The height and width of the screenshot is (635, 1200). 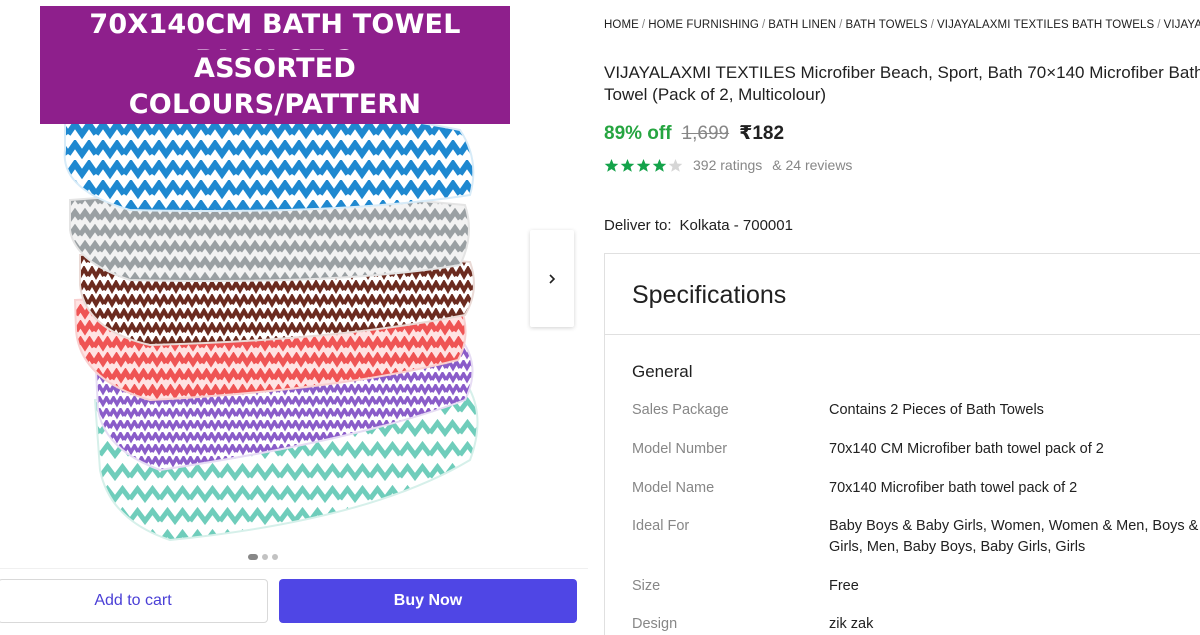 I want to click on spec-key: Sales Package, so click(x=680, y=410).